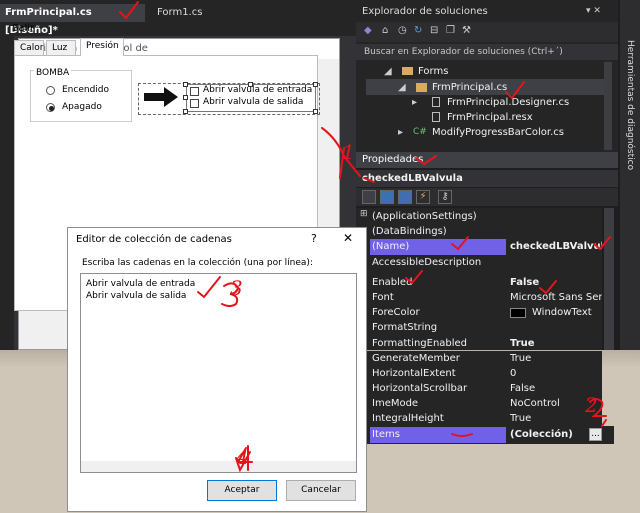 The image size is (640, 513). Describe the element at coordinates (348, 152) in the screenshot. I see `annotation-1: 1` at that location.